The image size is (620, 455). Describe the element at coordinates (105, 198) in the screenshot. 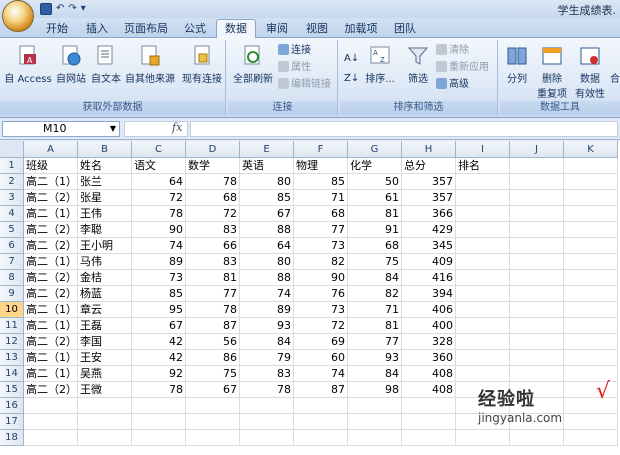

I see `cell: 张星` at that location.